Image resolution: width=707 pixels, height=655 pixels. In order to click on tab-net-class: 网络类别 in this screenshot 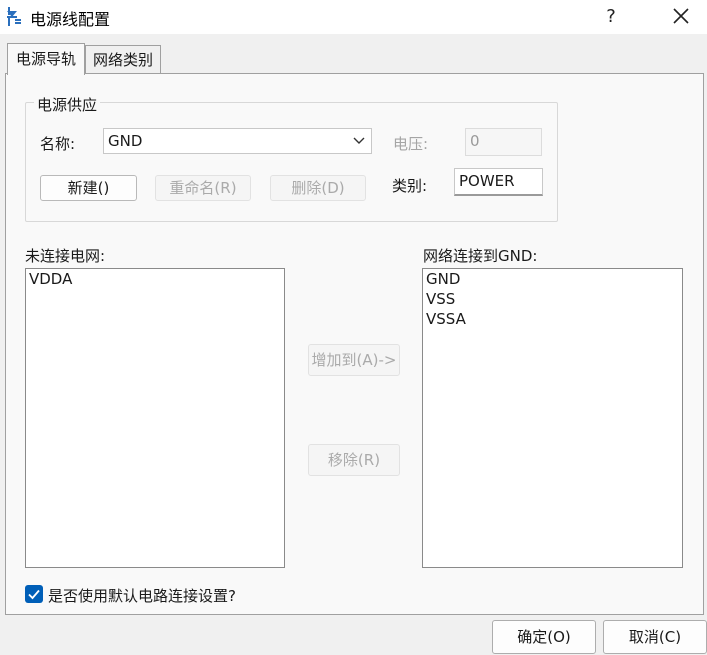, I will do `click(123, 59)`.